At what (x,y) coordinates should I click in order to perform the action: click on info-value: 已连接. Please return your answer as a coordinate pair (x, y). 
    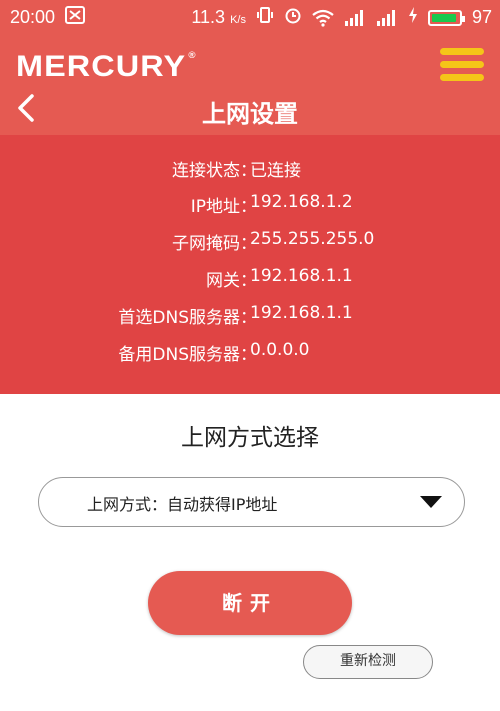
    Looking at the image, I should click on (275, 171).